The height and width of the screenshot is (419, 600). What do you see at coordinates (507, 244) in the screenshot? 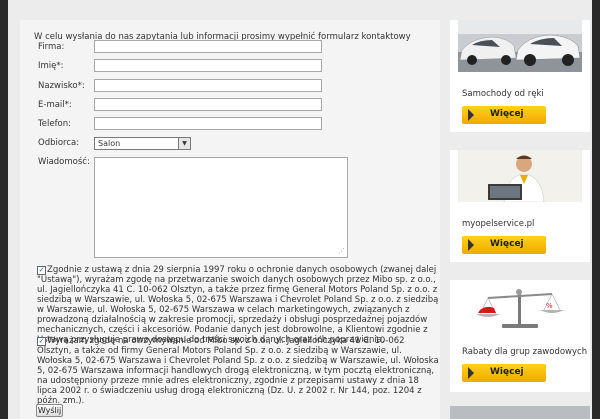
I see `more-button-label-2: Więcej` at bounding box center [507, 244].